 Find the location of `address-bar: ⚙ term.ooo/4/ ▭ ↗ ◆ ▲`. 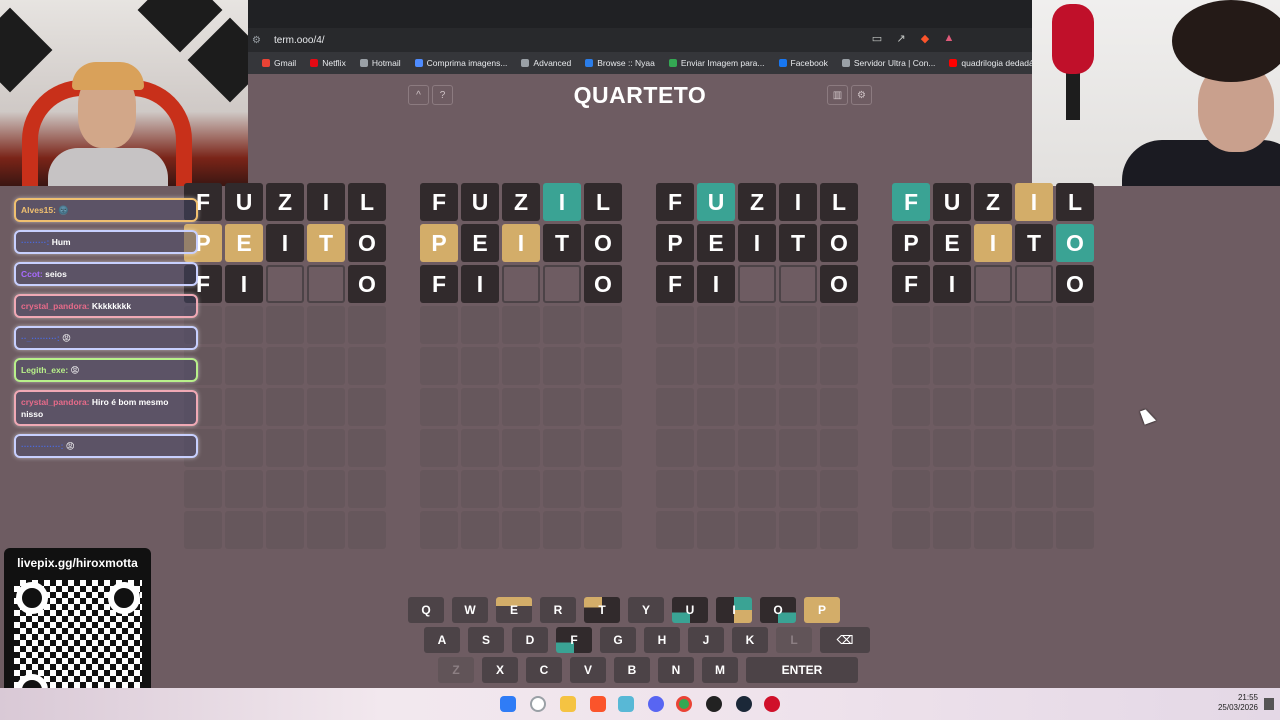

address-bar: ⚙ term.ooo/4/ ▭ ↗ ◆ ▲ is located at coordinates (640, 40).